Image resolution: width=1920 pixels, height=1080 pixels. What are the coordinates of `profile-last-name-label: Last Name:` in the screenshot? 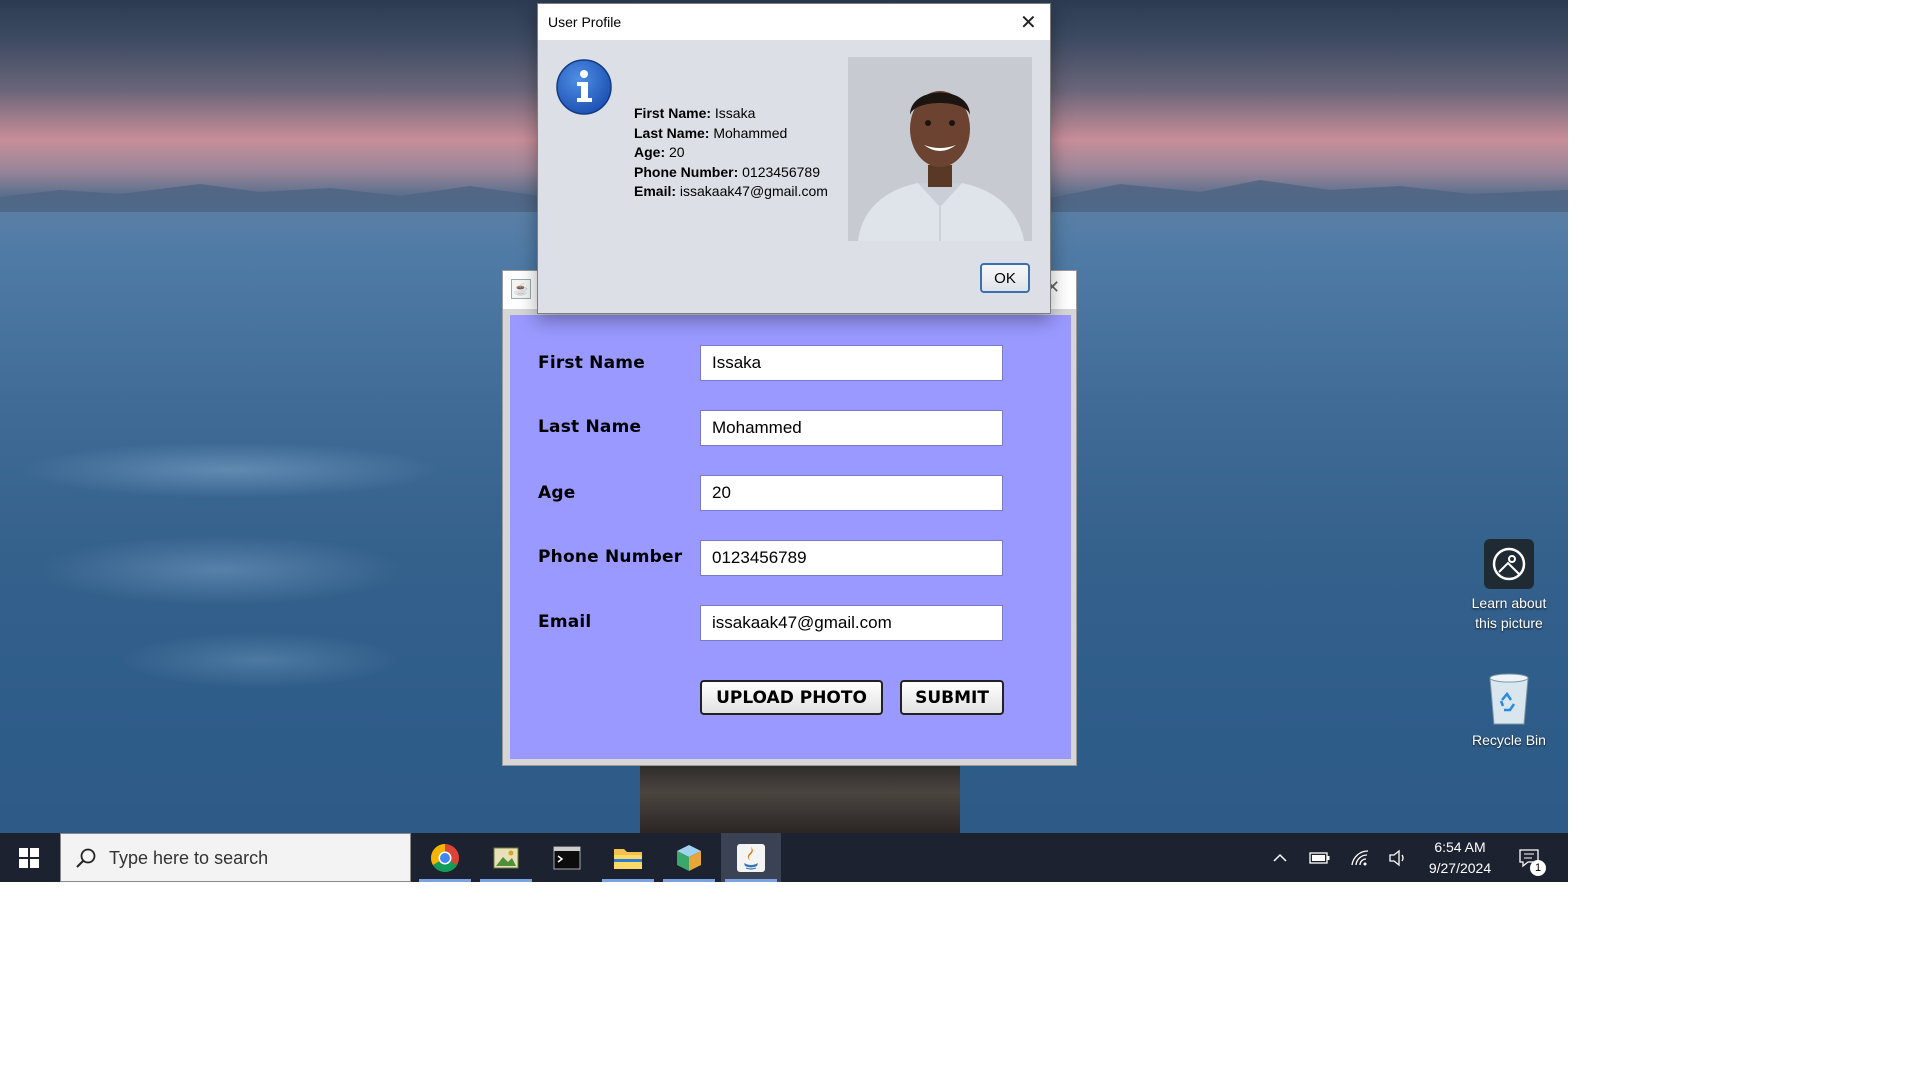 It's located at (672, 132).